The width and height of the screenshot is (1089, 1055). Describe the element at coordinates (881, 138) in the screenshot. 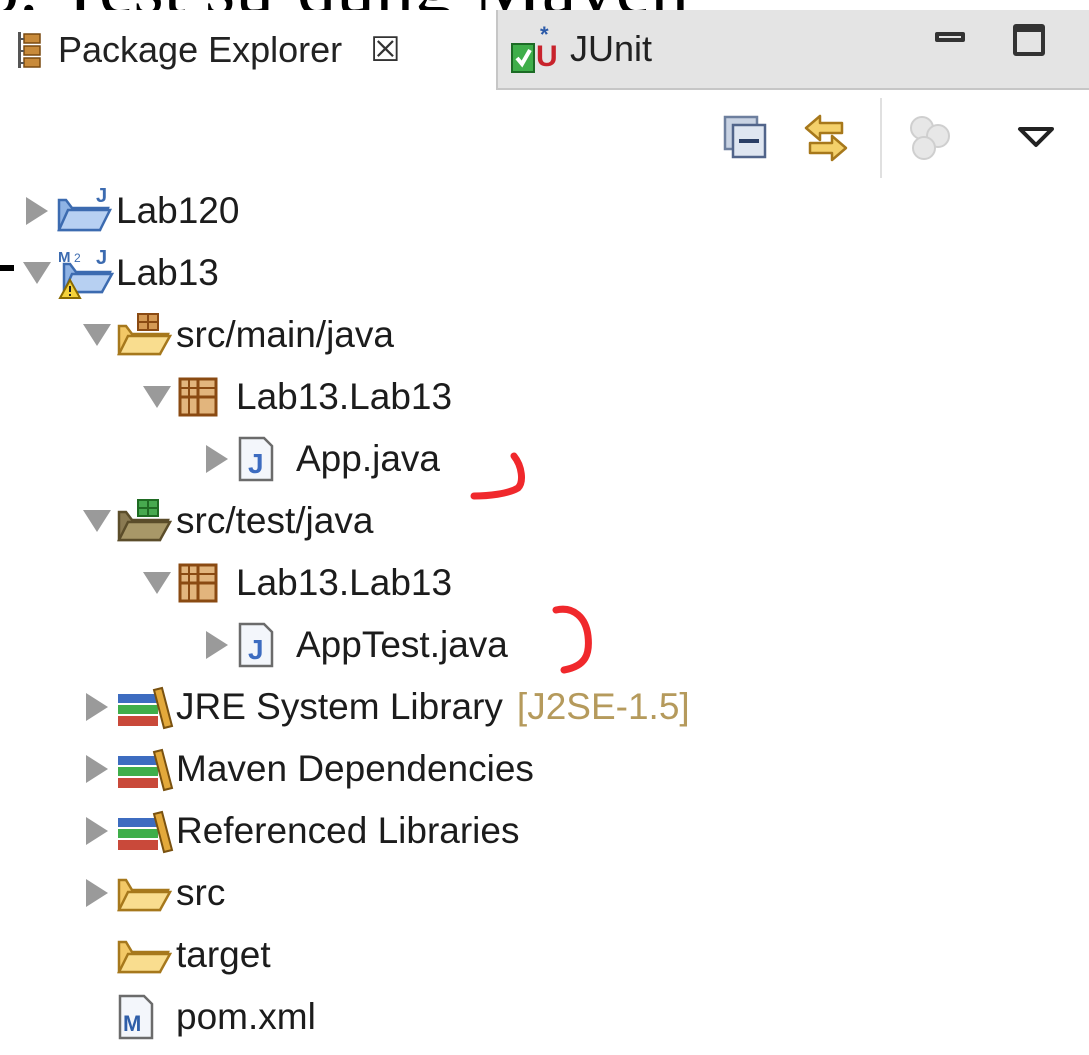

I see `toolbar-separator` at that location.